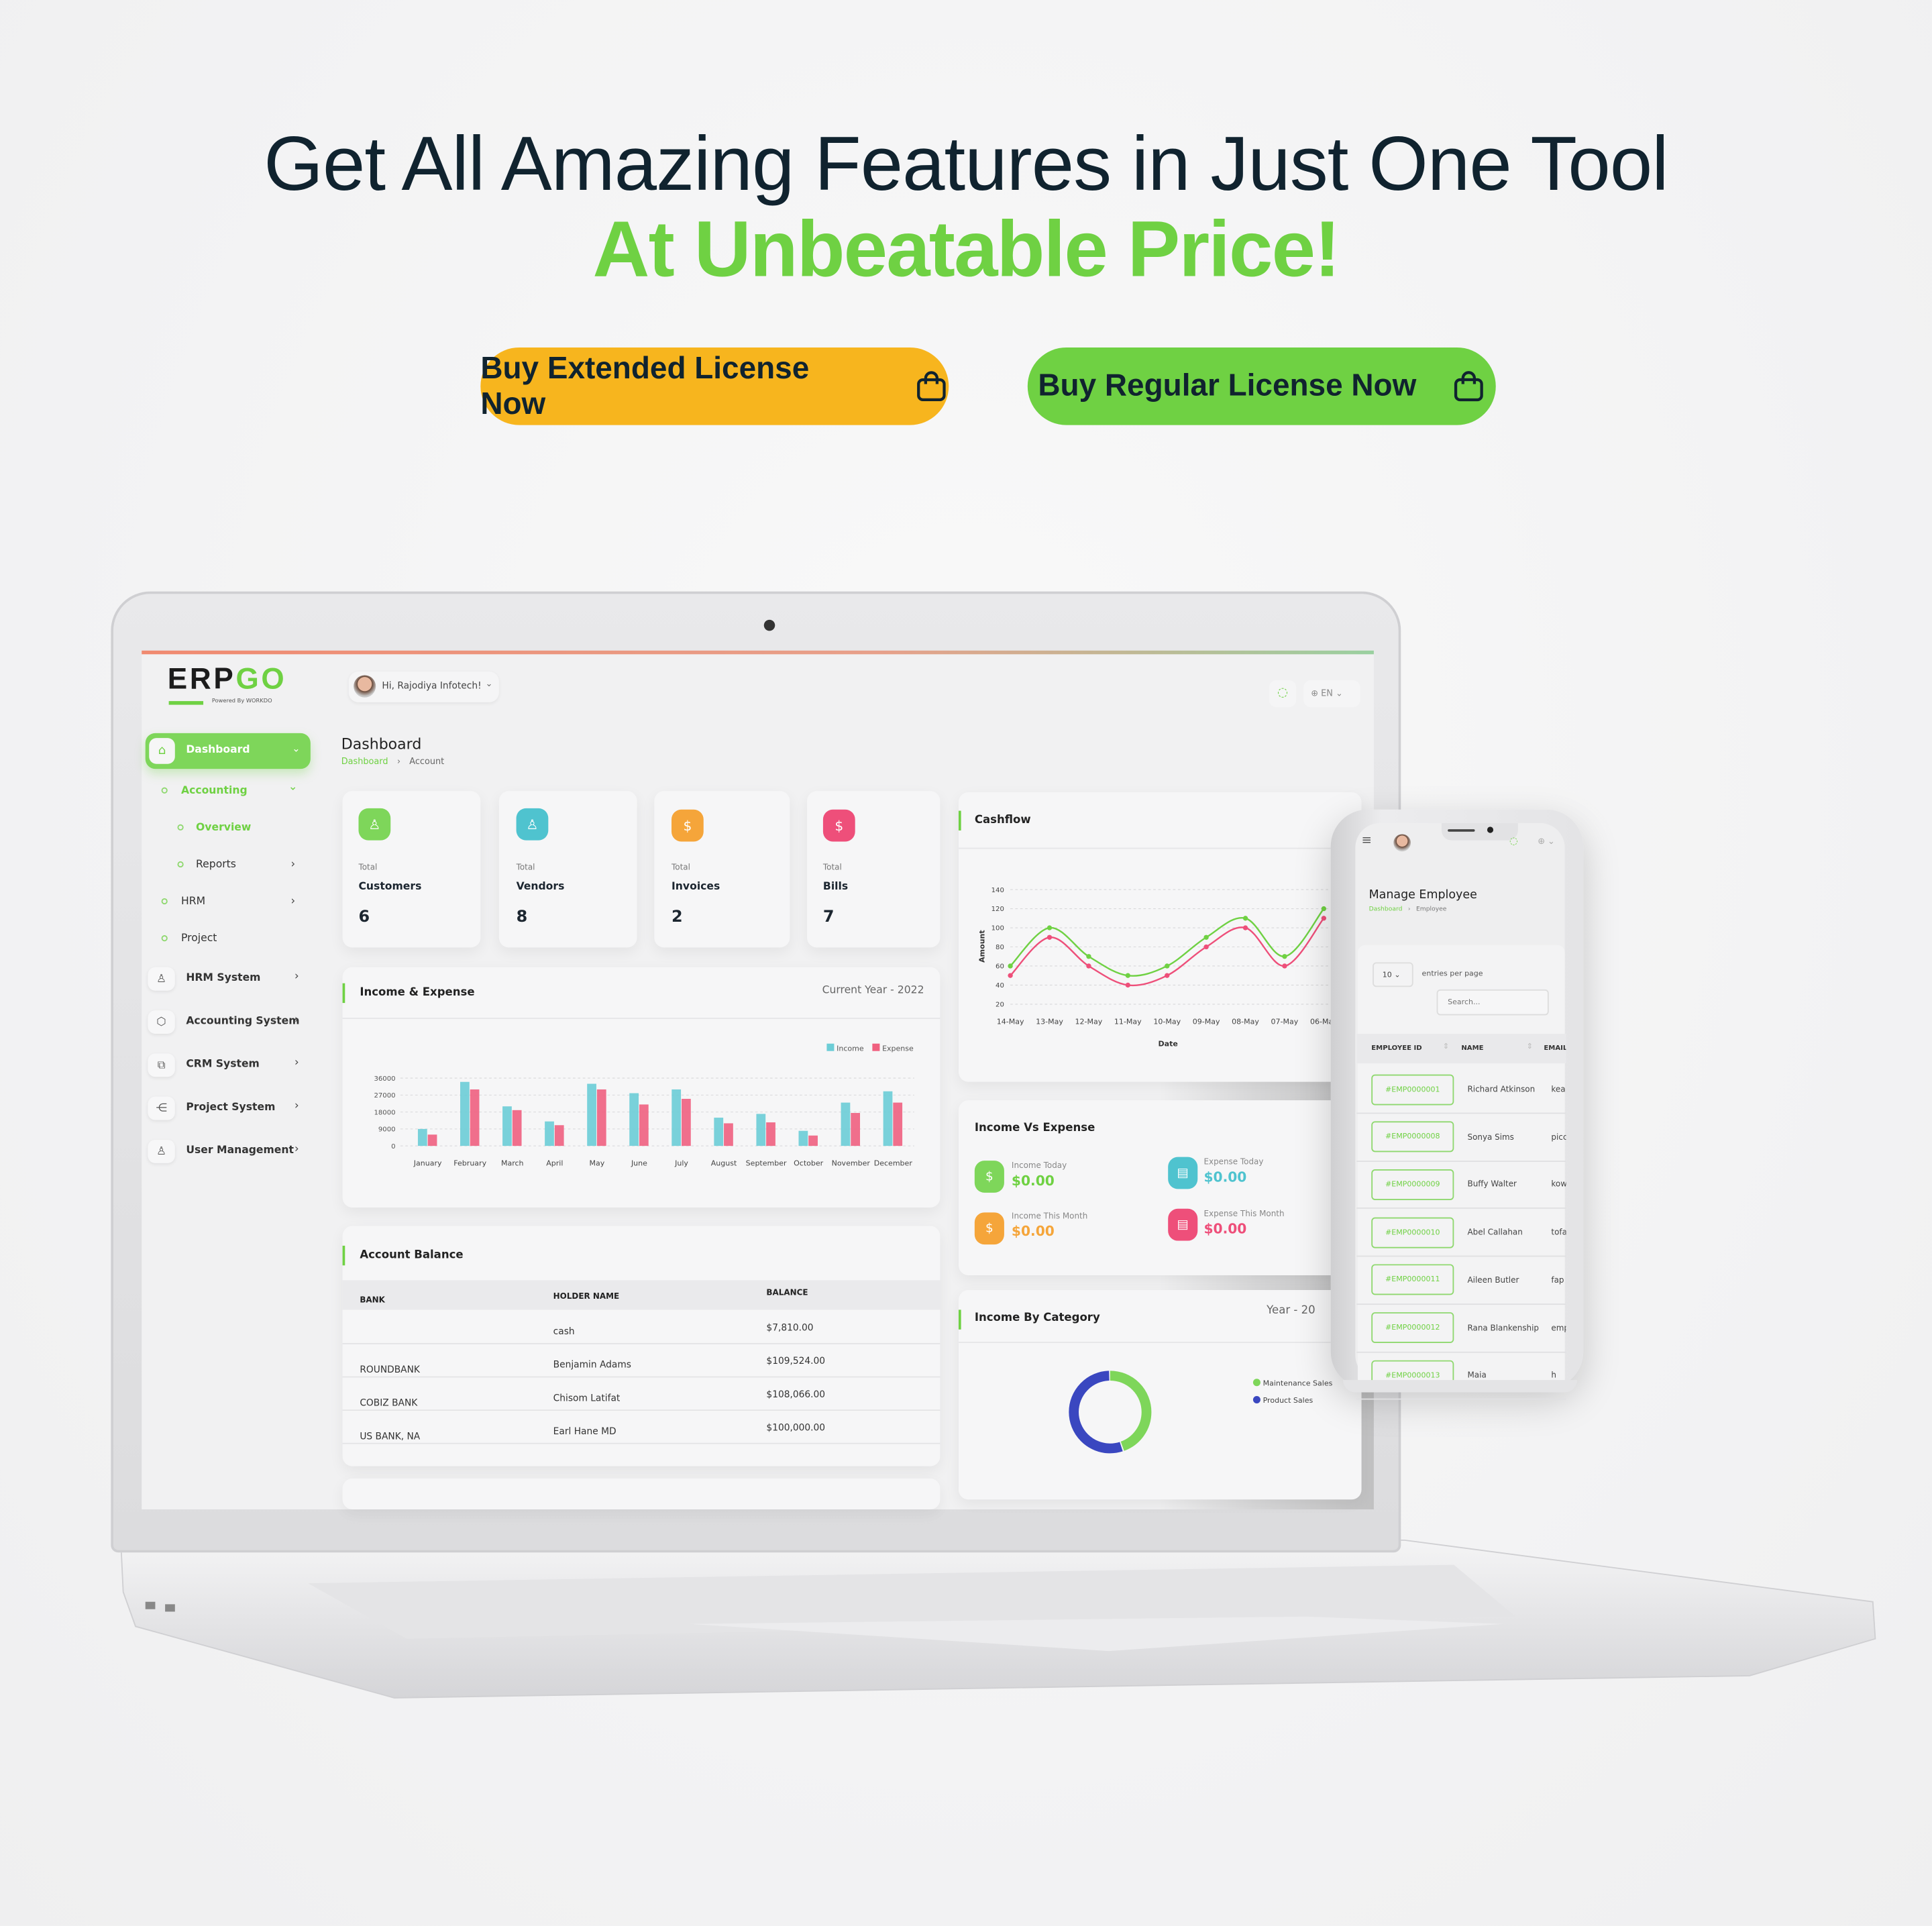  I want to click on employee-name: Abel Callahan, so click(1495, 1232).